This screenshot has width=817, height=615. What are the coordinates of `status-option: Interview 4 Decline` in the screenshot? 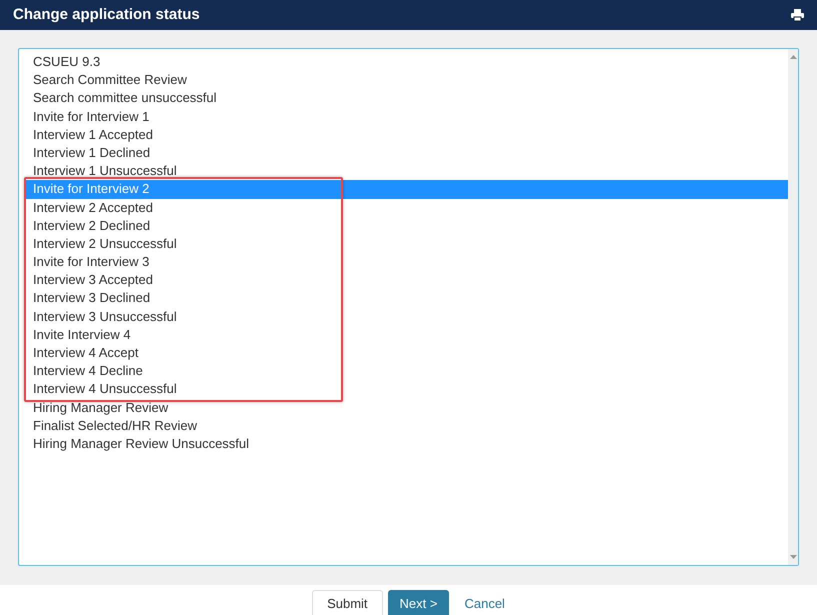 It's located at (406, 371).